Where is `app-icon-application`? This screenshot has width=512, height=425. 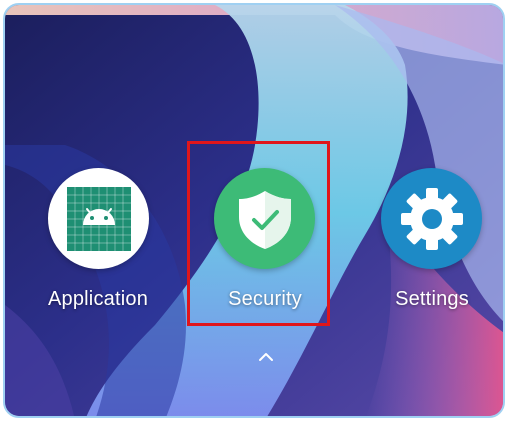 app-icon-application is located at coordinates (98, 218).